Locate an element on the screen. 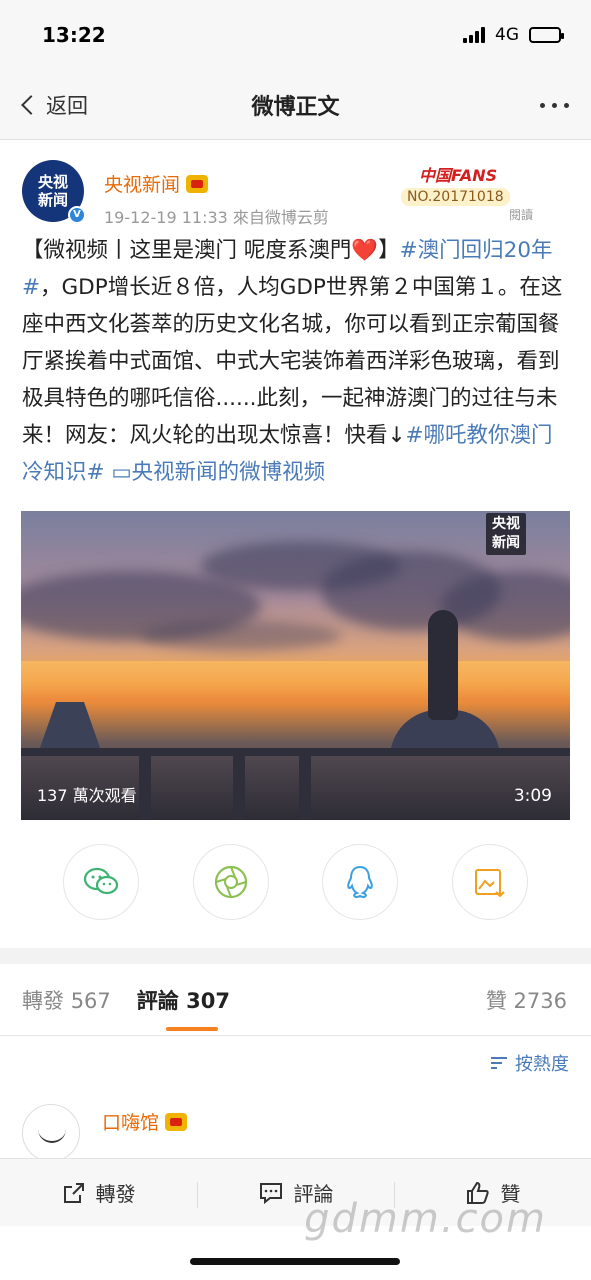 This screenshot has width=591, height=1280. post-source: 來自微博云剪 is located at coordinates (280, 217).